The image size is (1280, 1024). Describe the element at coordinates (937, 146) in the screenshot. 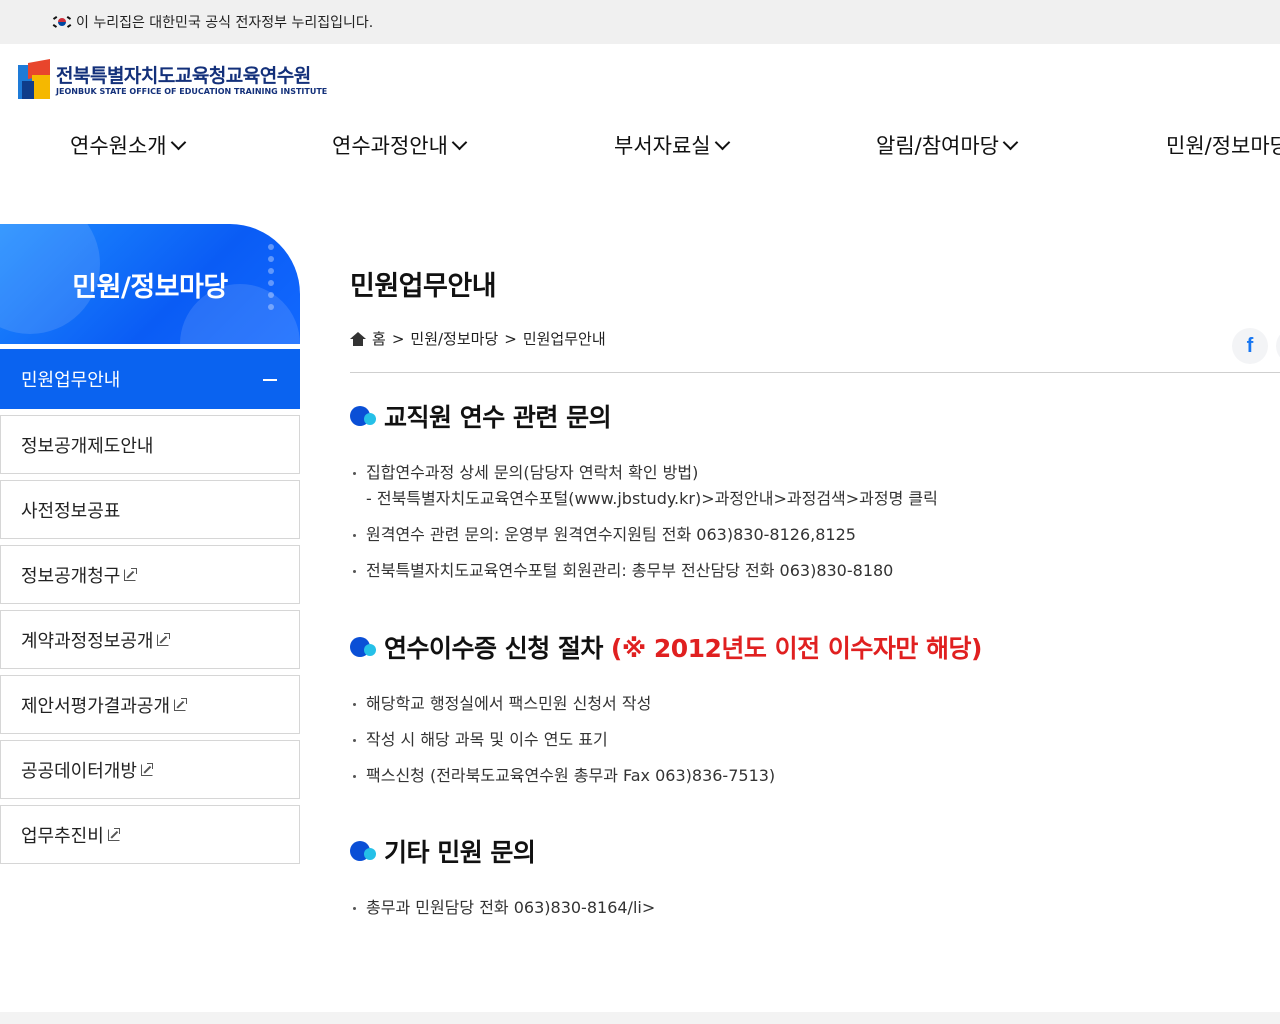

I see `gnb-item-label: 알림/참여마당` at that location.